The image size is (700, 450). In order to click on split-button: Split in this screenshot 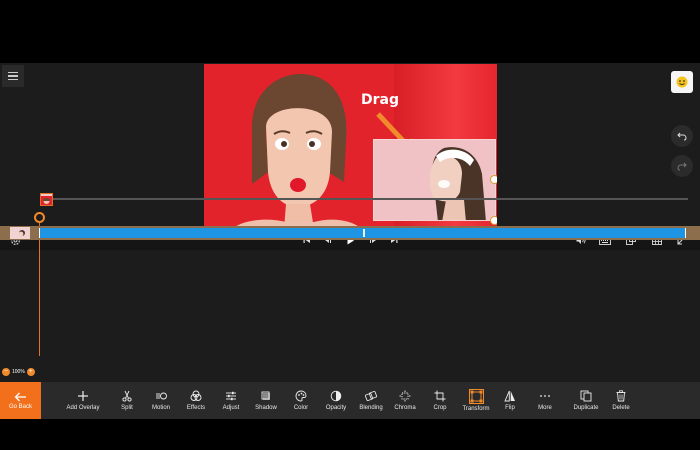, I will do `click(127, 400)`.